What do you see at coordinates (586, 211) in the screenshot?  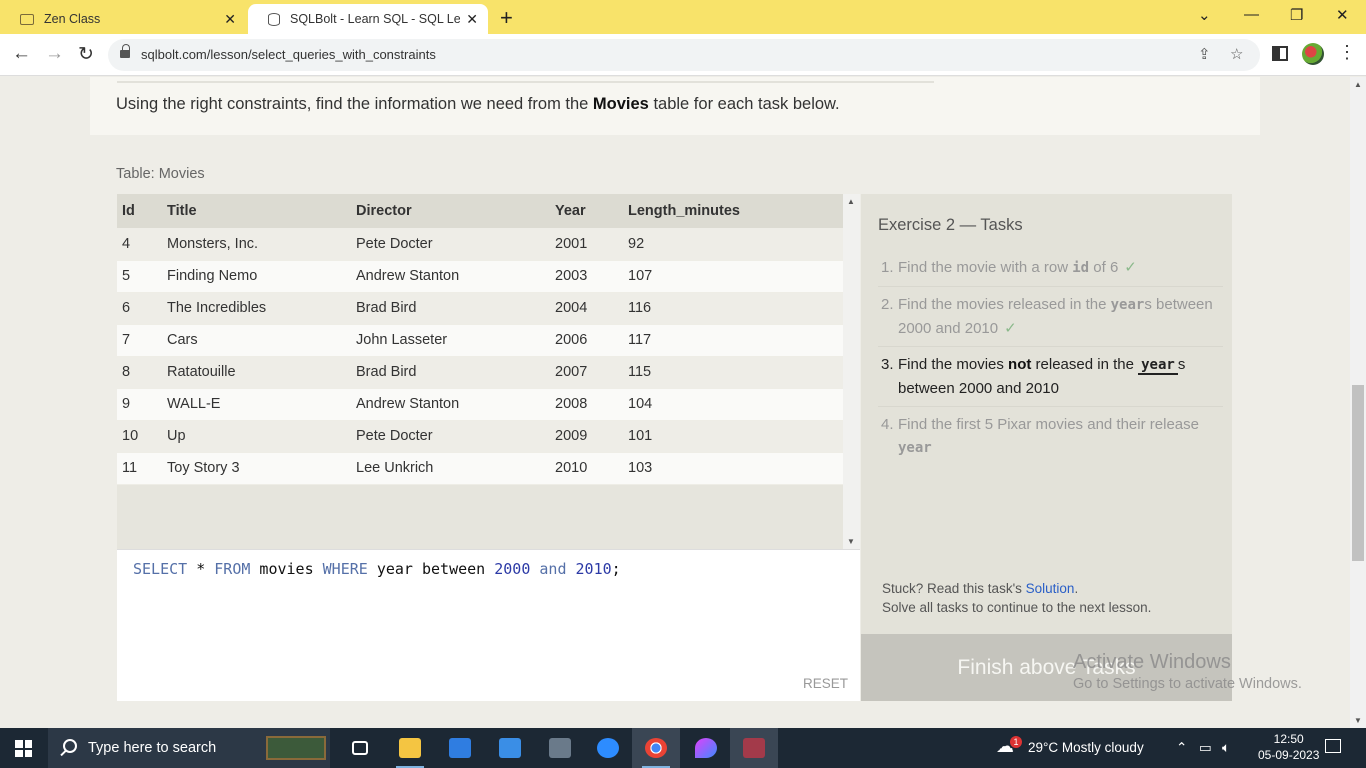 I see `column-header-year: Year` at bounding box center [586, 211].